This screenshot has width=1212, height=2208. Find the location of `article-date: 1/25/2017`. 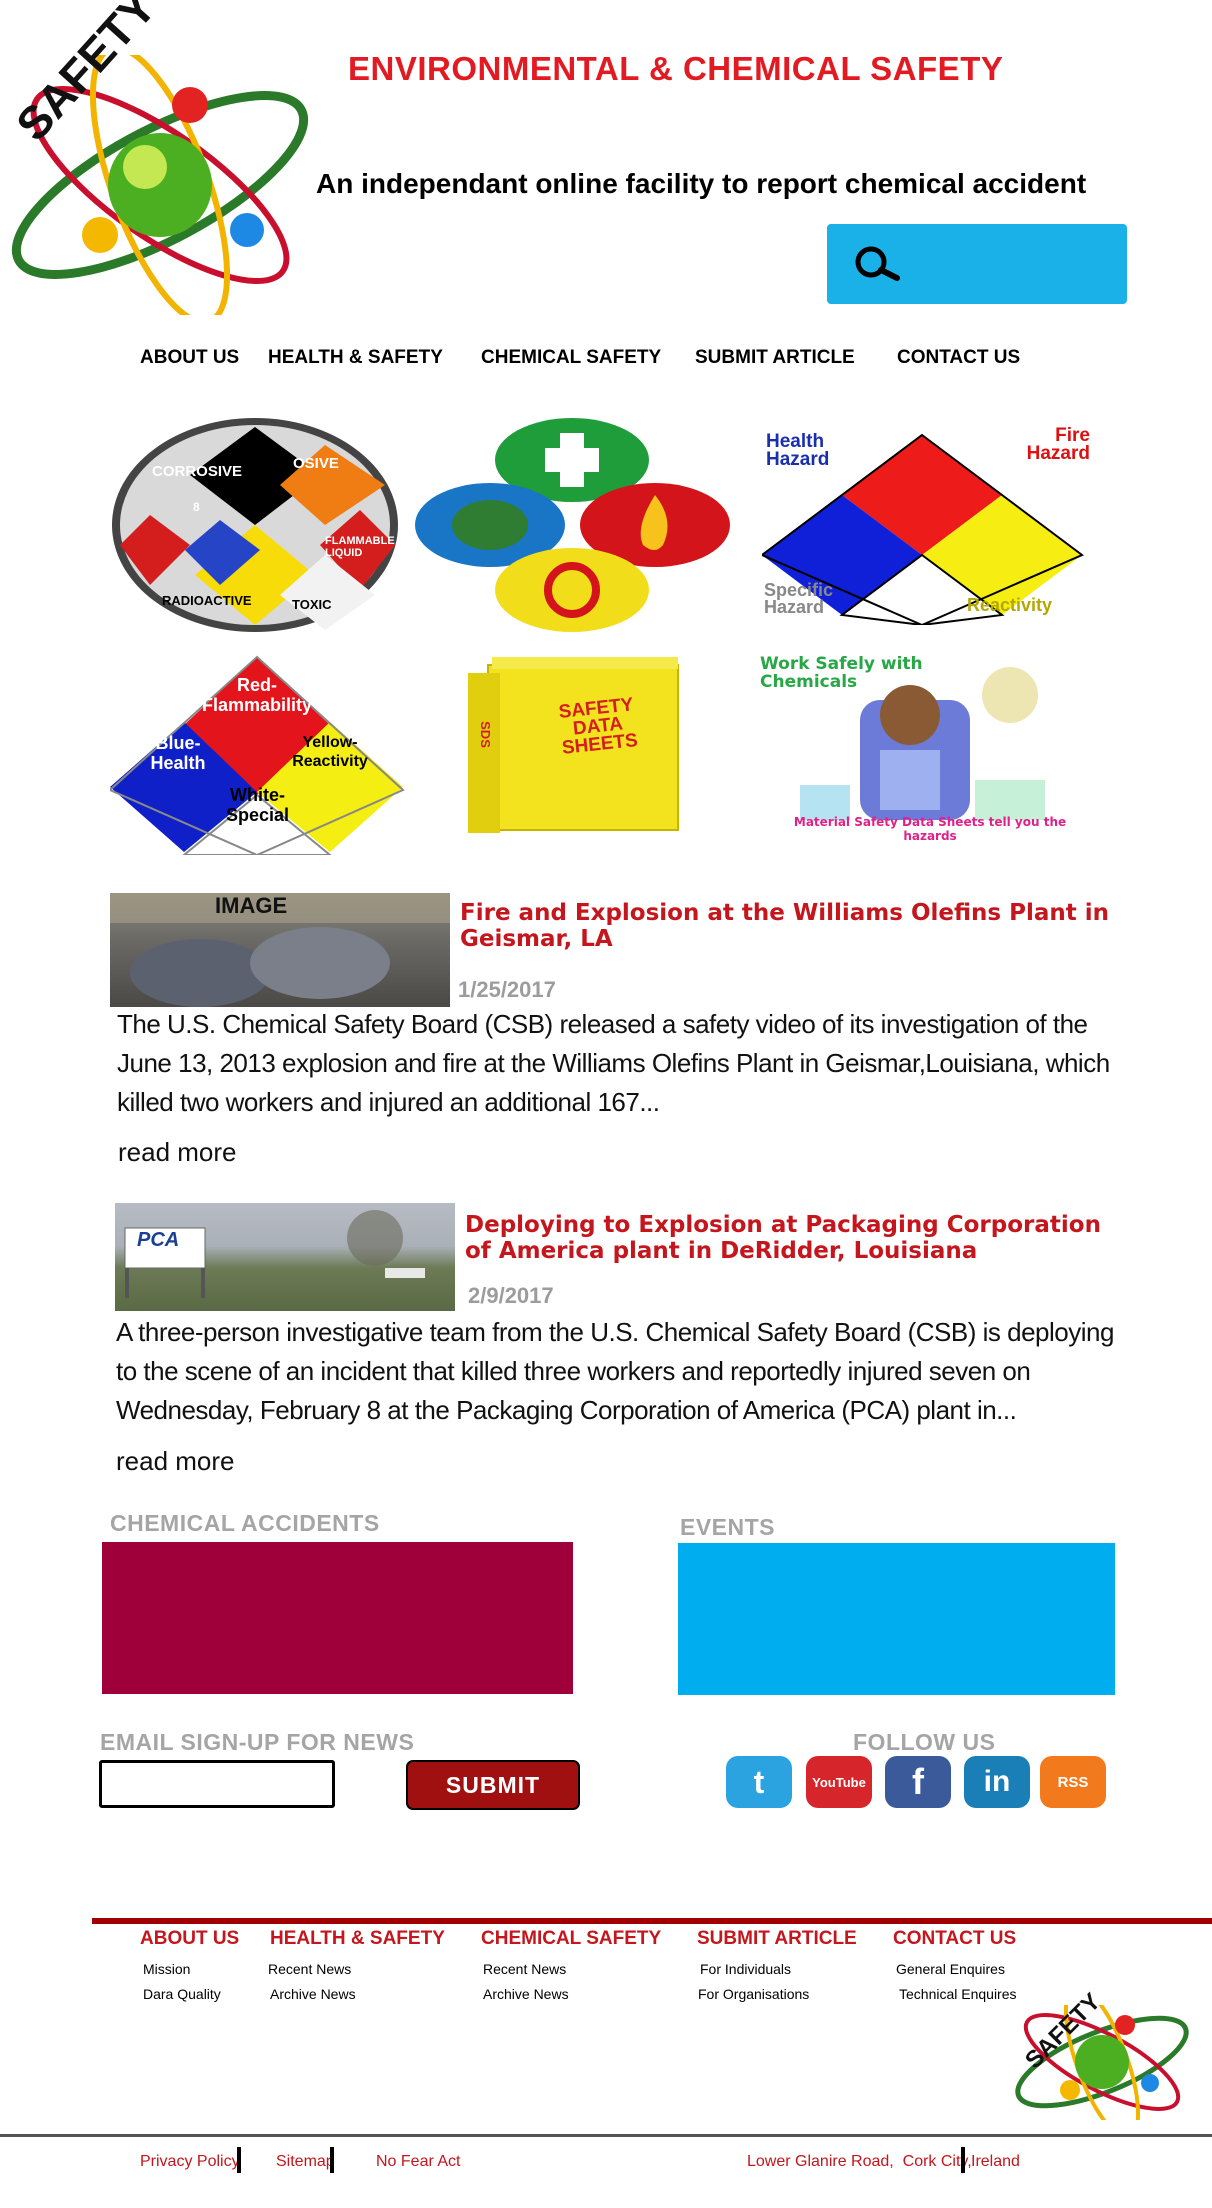

article-date: 1/25/2017 is located at coordinates (507, 989).